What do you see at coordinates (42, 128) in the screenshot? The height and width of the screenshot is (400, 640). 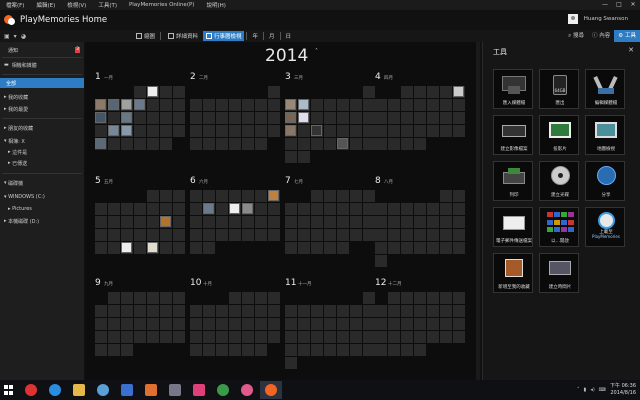 I see `sidebar-item-friends: ▸ 朋友的收藏` at bounding box center [42, 128].